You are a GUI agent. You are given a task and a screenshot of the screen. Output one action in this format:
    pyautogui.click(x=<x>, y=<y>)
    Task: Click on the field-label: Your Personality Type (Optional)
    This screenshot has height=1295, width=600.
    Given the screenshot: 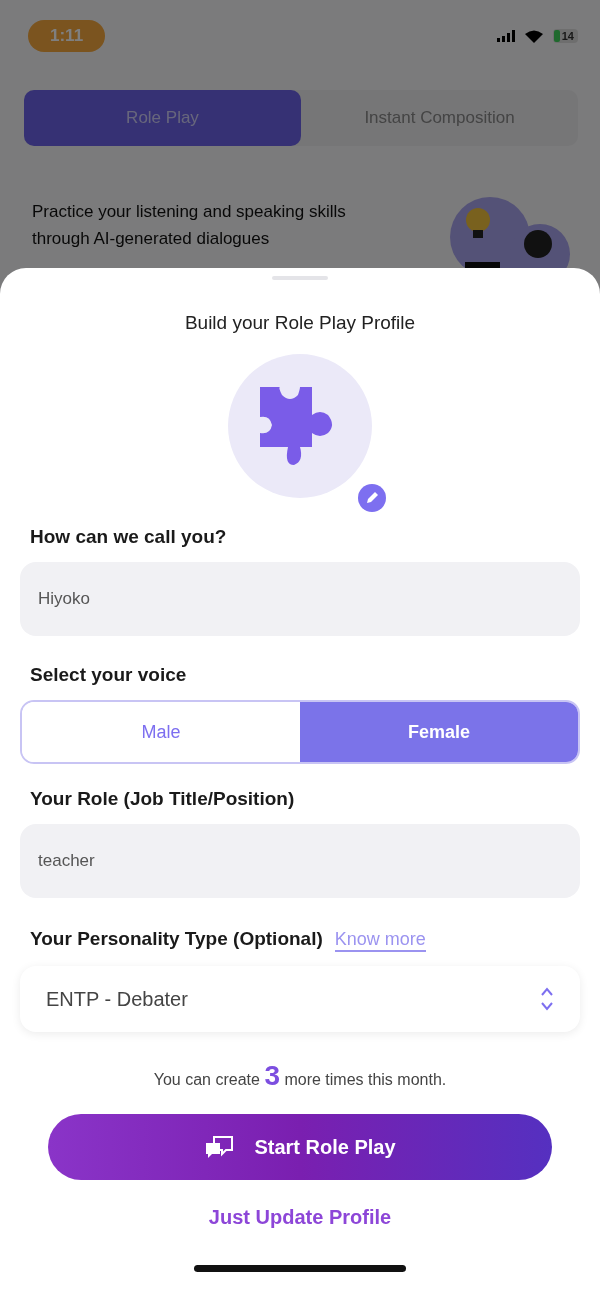 What is the action you would take?
    pyautogui.click(x=176, y=939)
    